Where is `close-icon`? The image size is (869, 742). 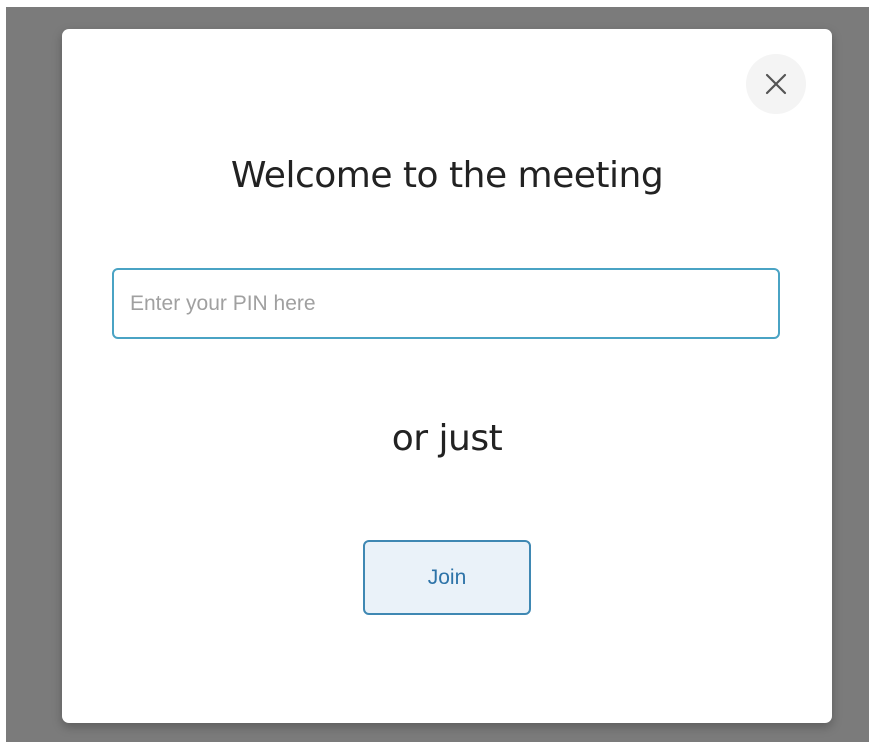 close-icon is located at coordinates (776, 84).